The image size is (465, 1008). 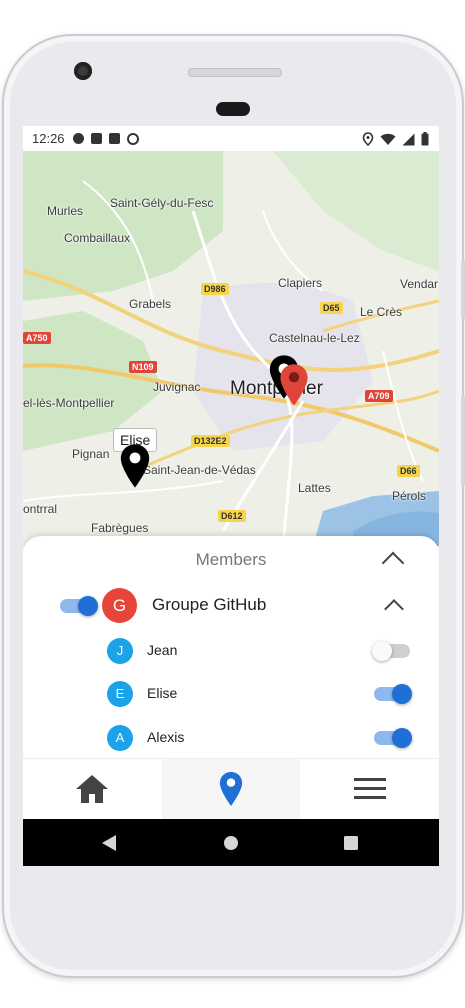 I want to click on member-avatar: E, so click(x=120, y=694).